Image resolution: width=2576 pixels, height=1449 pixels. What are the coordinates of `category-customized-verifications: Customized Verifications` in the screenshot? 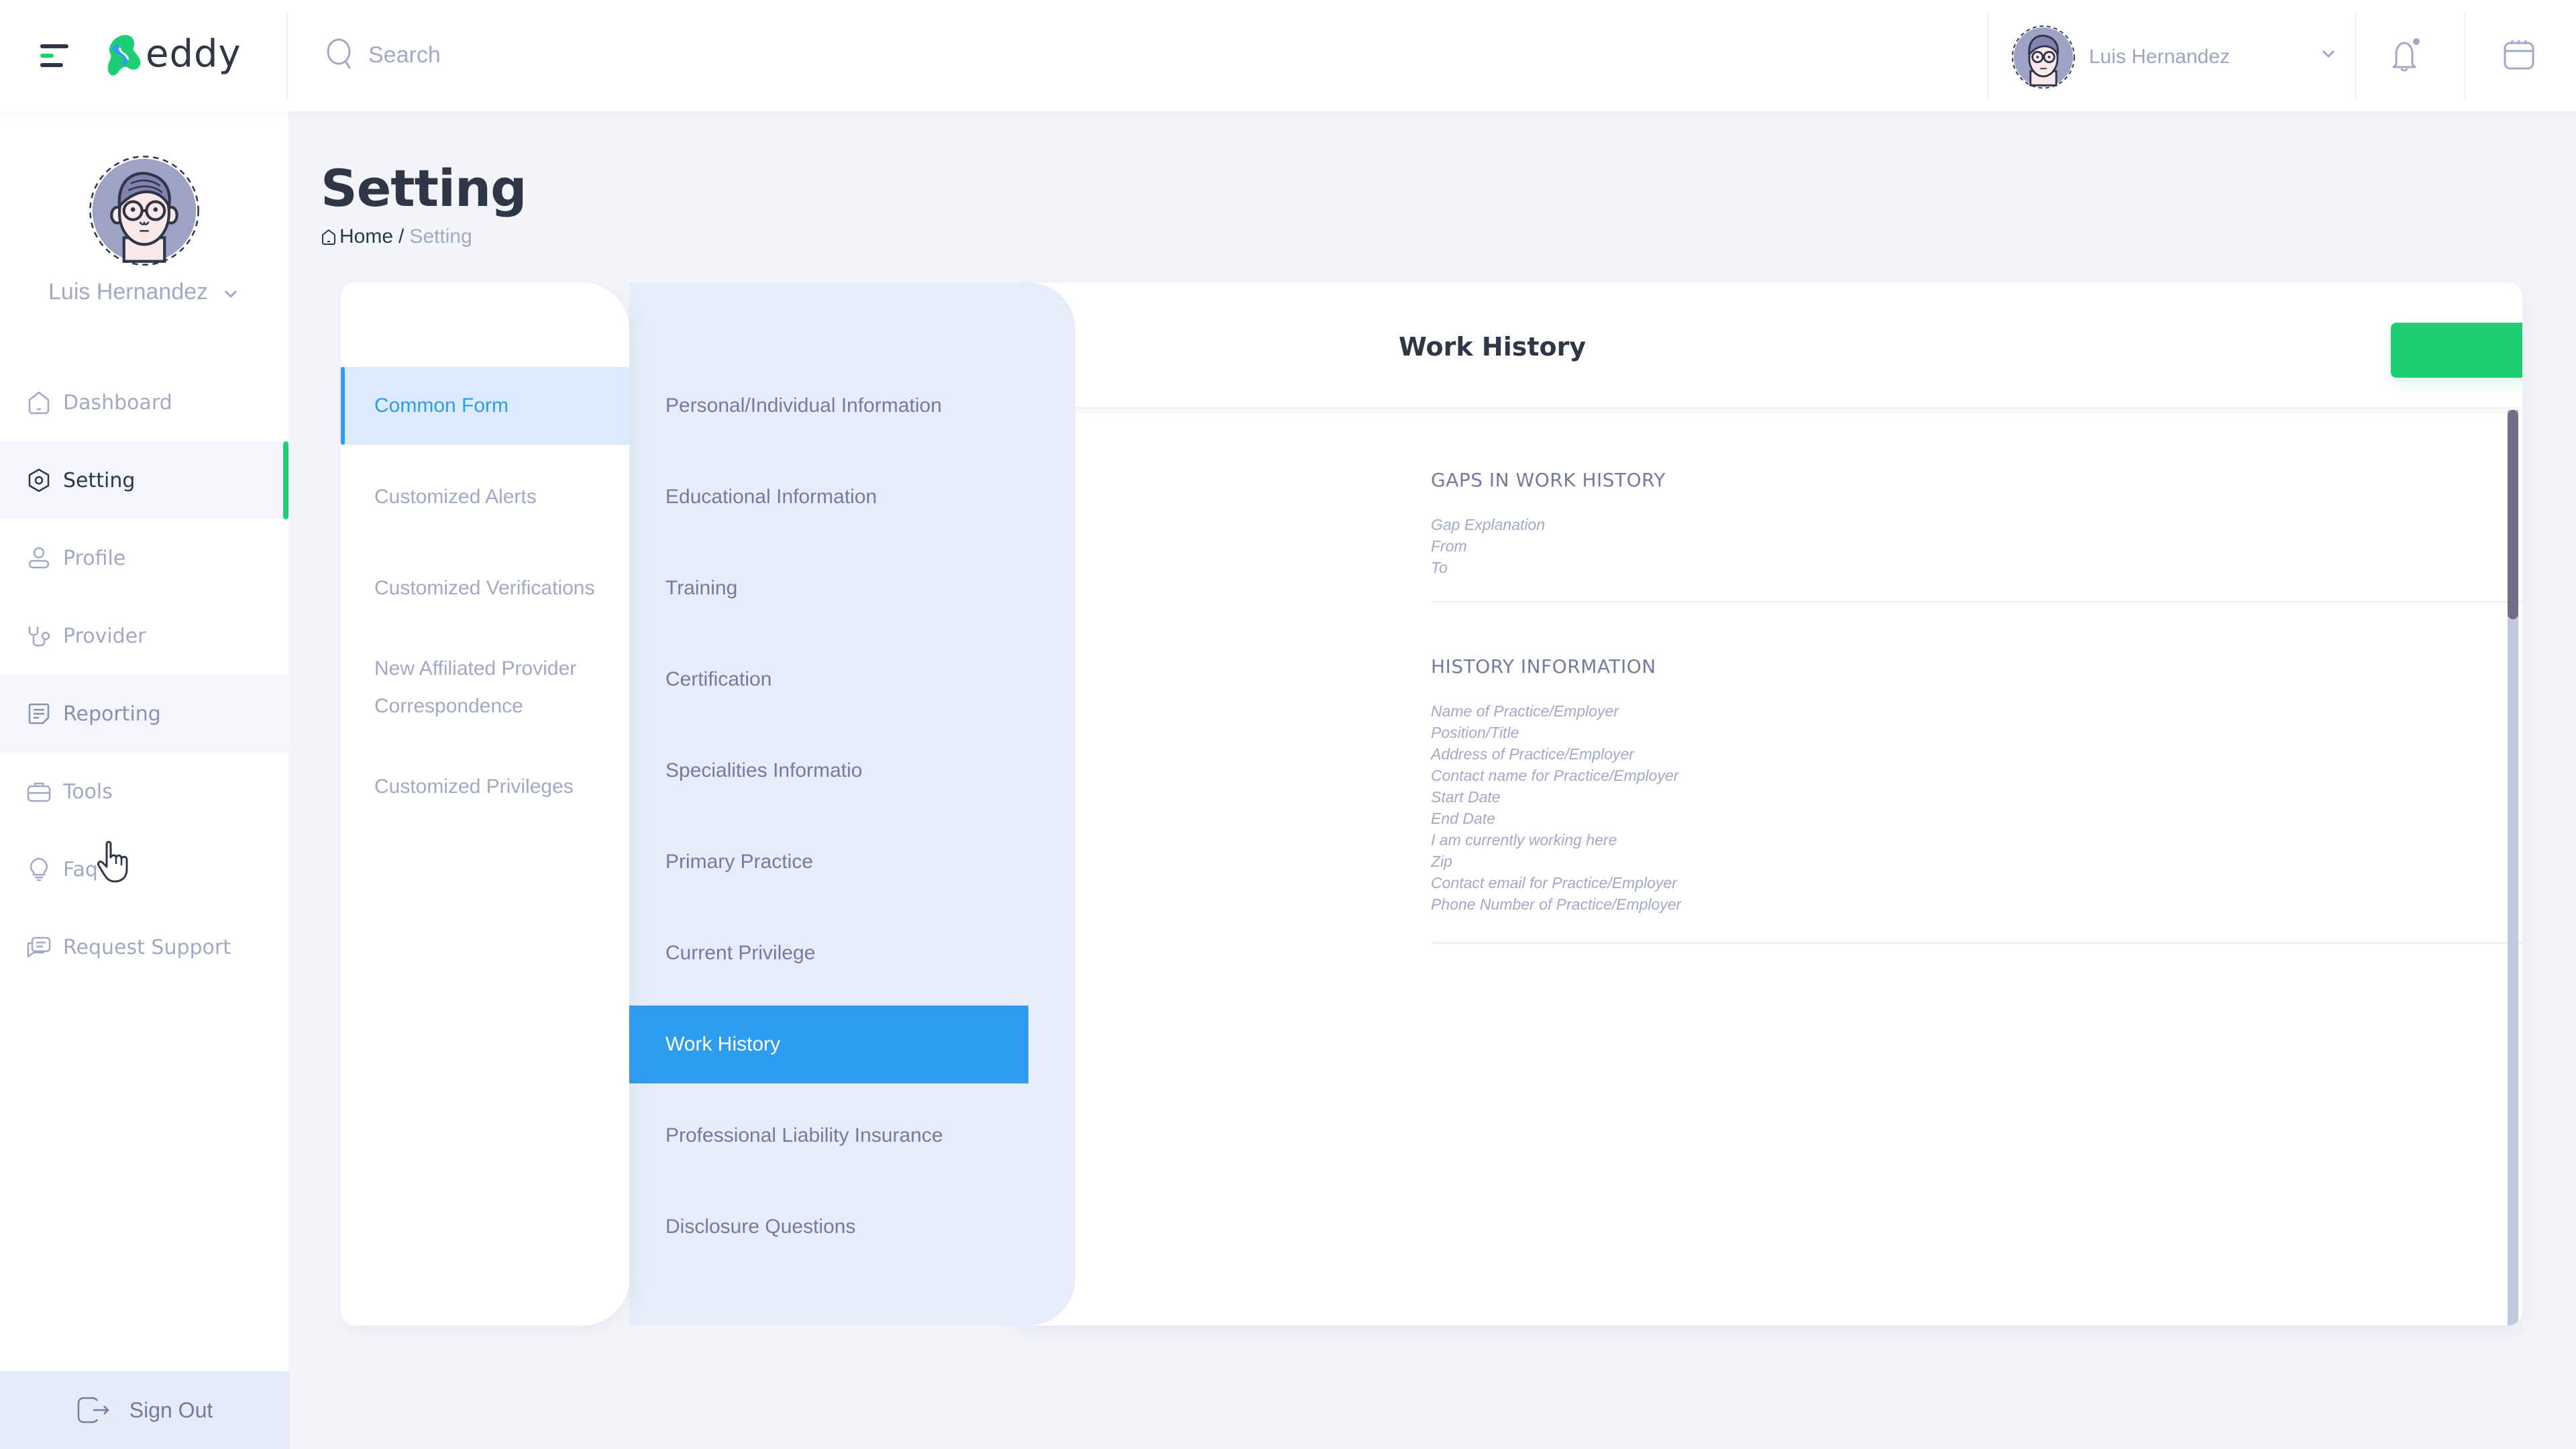 It's located at (485, 588).